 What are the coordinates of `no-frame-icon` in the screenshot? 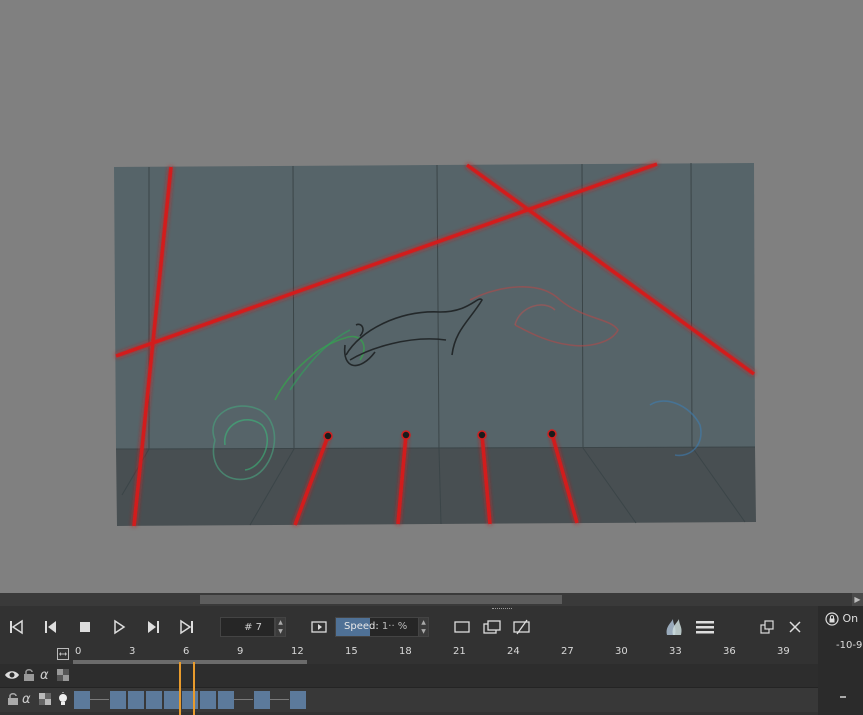 It's located at (522, 627).